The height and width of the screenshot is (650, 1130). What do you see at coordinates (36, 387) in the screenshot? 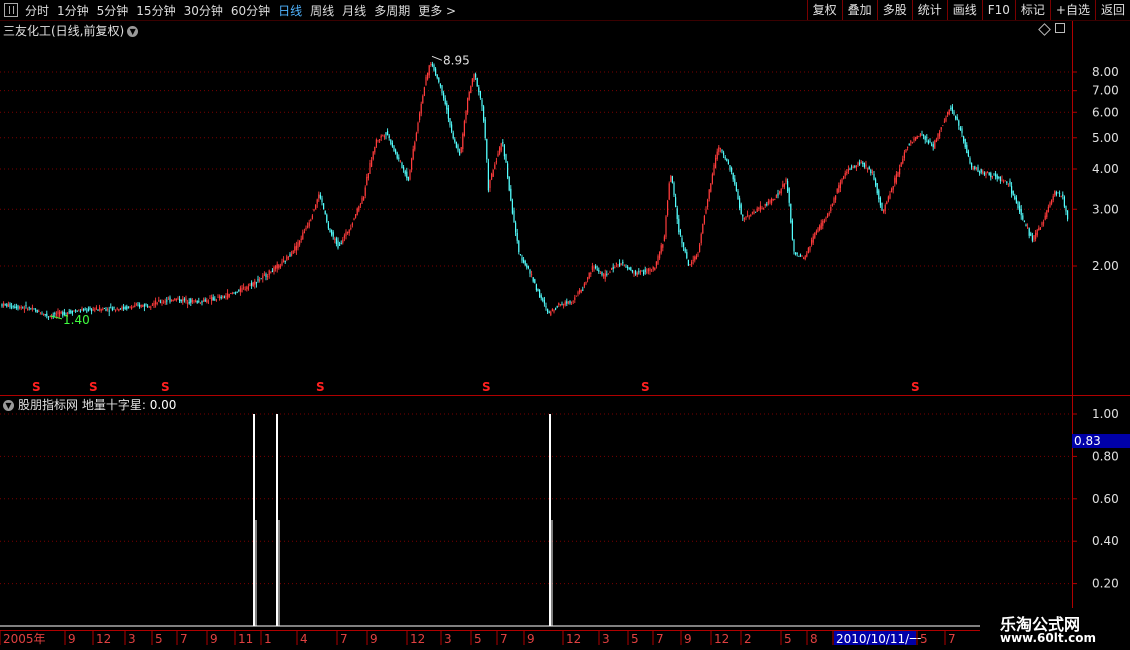
I see `signal-marker: S` at bounding box center [36, 387].